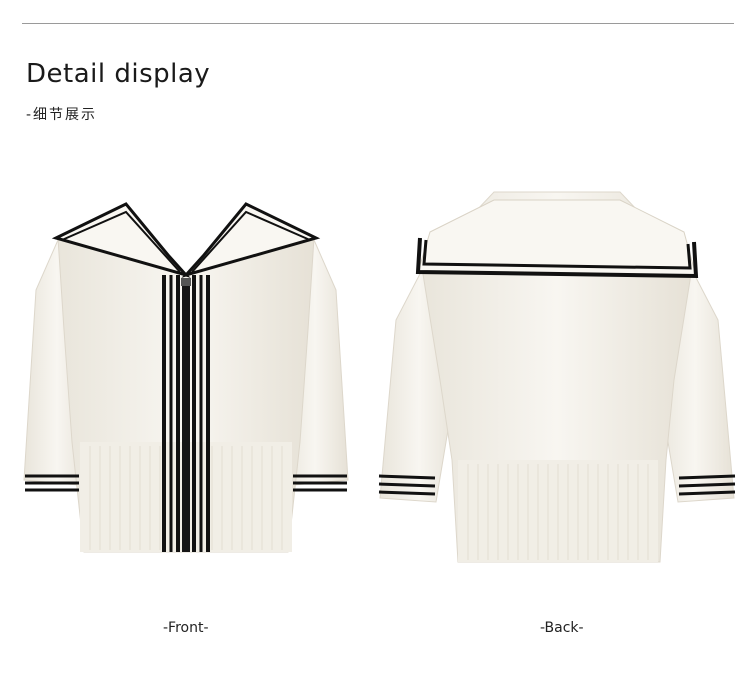 This screenshot has height=673, width=750. I want to click on page-subtitle: -细节展示, so click(62, 115).